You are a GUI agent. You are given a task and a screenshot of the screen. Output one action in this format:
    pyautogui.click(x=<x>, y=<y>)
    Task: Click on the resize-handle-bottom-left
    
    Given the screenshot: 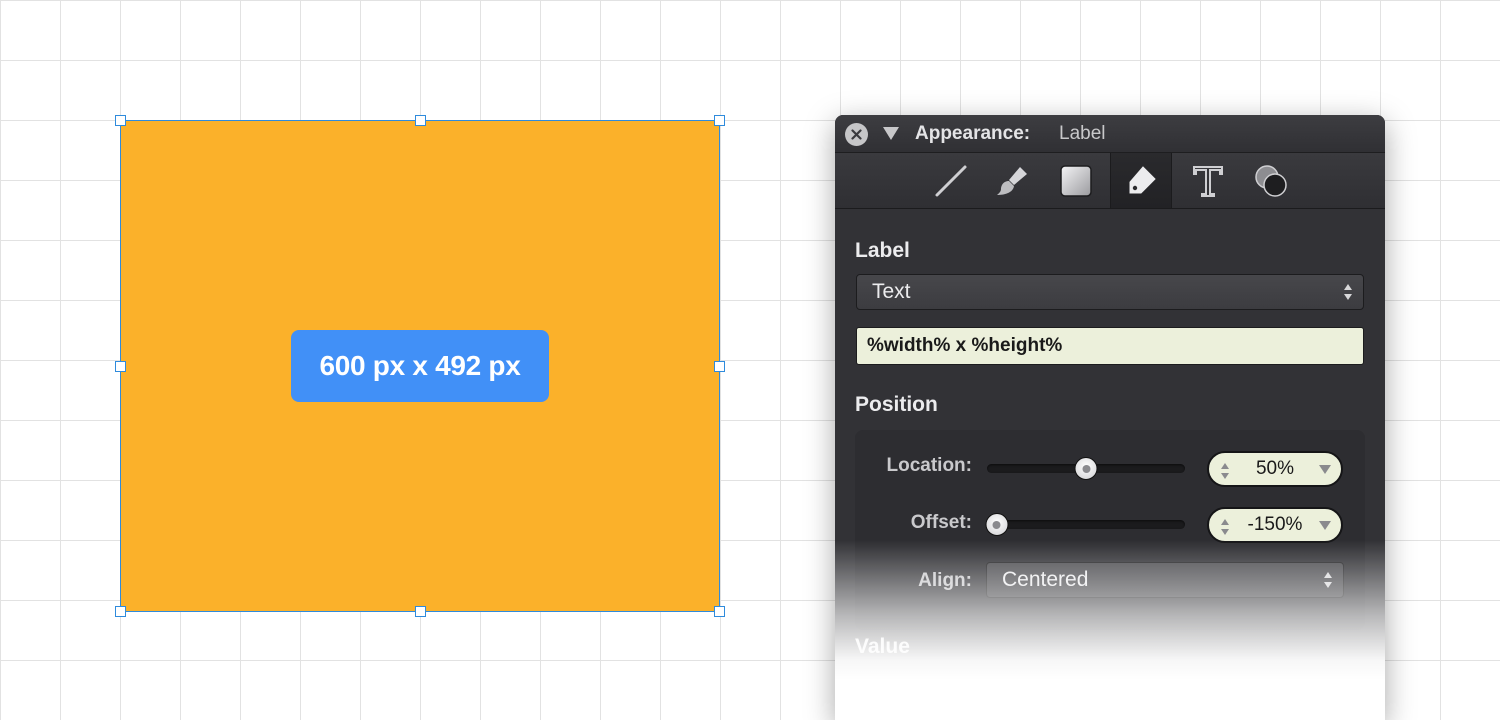 What is the action you would take?
    pyautogui.click(x=120, y=611)
    